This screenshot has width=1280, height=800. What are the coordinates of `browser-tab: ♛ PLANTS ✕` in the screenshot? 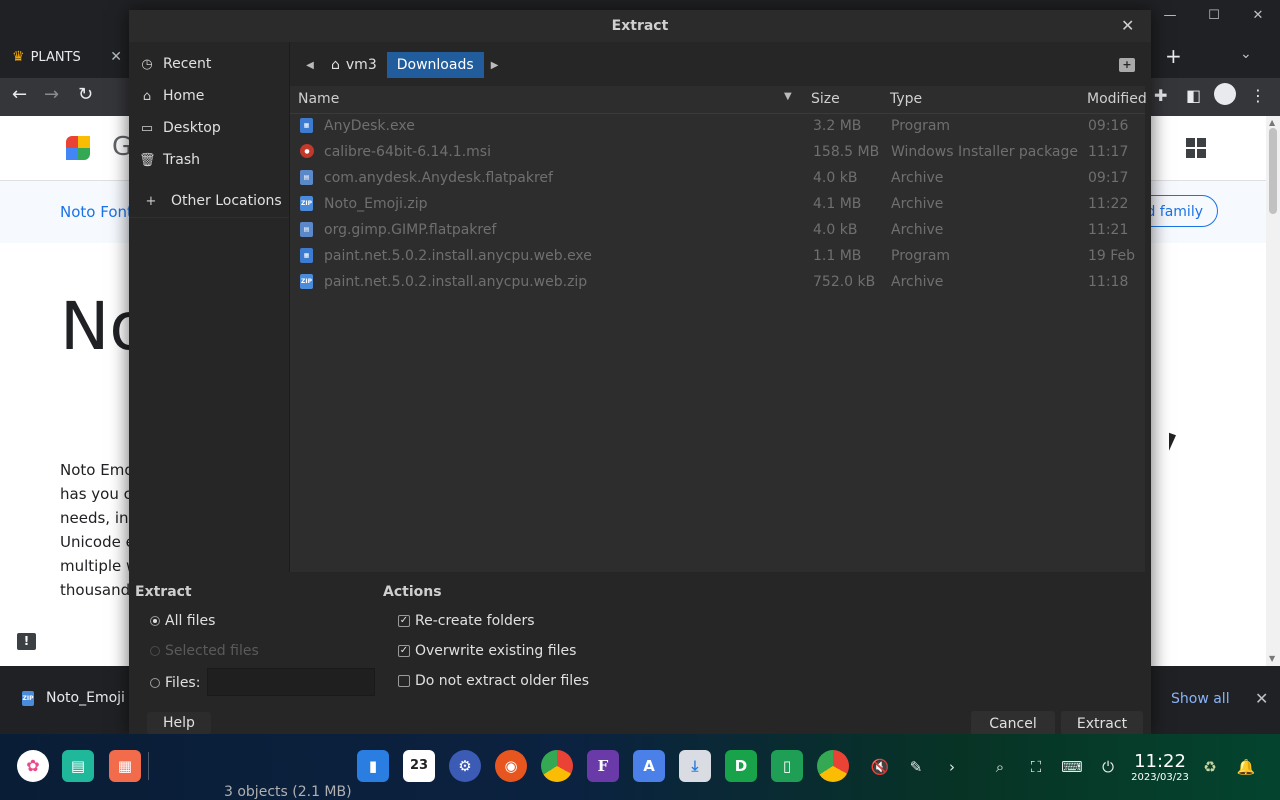 It's located at (67, 57).